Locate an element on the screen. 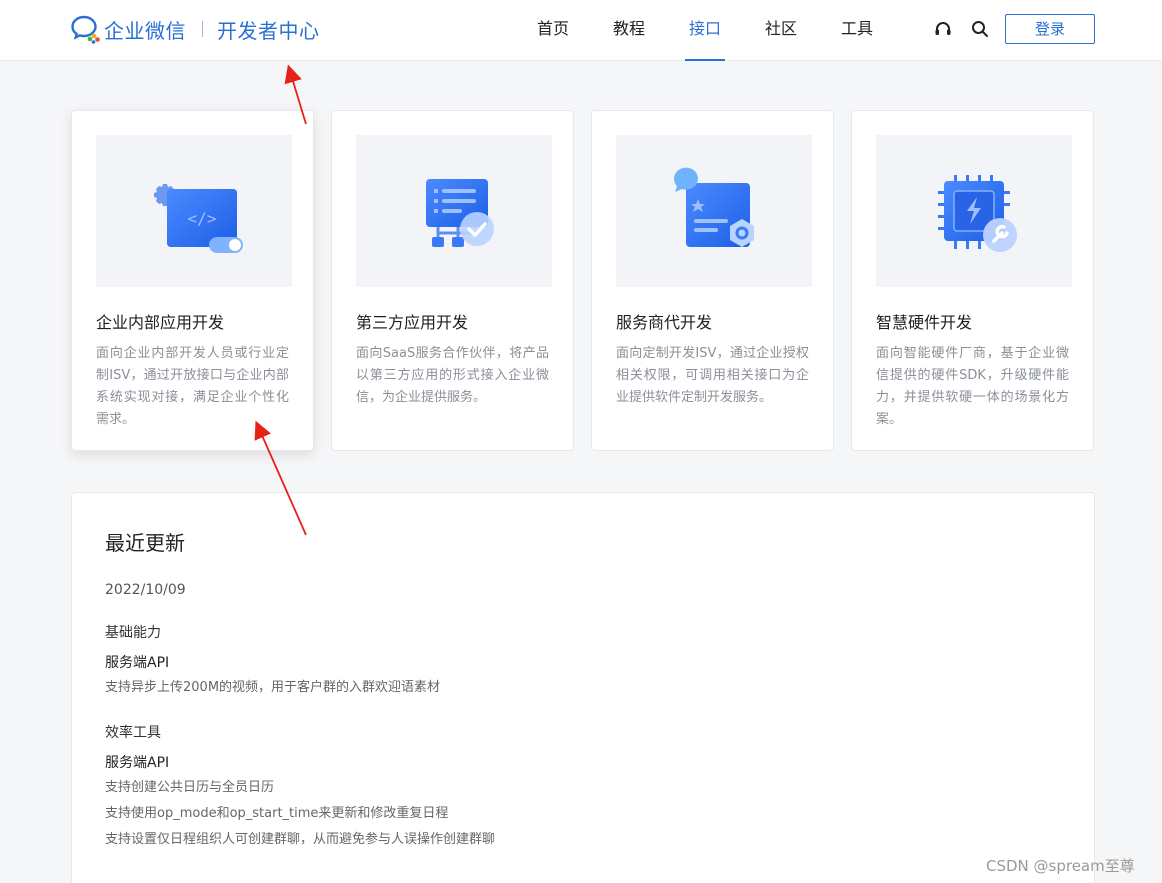  nav-item-tutorials: 教程 is located at coordinates (629, 30).